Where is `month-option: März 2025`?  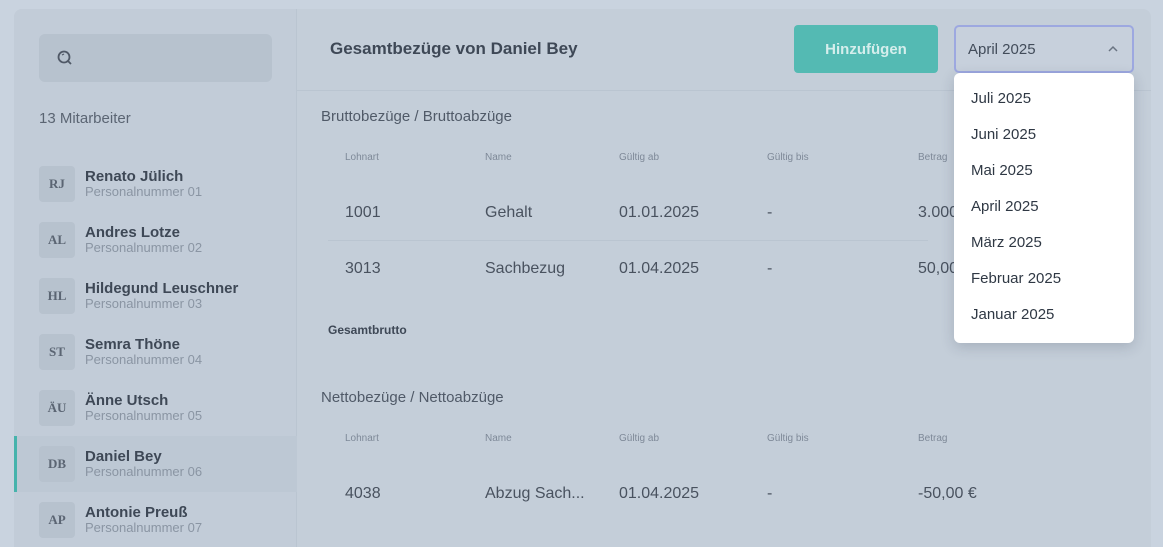
month-option: März 2025 is located at coordinates (1044, 243).